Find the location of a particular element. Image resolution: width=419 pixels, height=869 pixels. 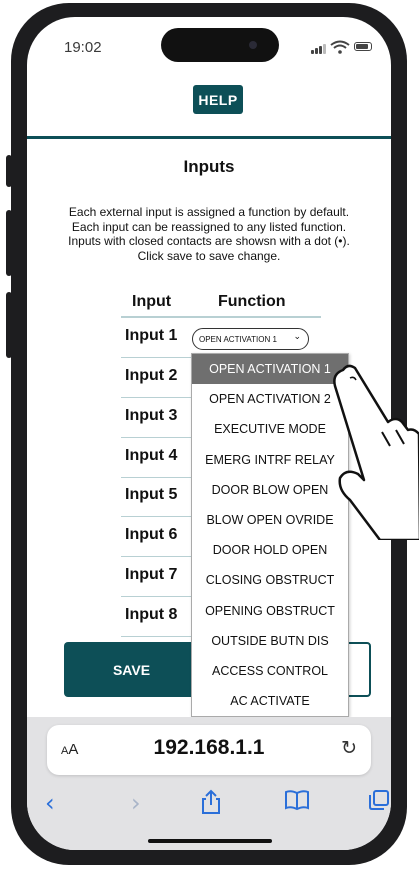

back-icon: ‹ is located at coordinates (50, 803).